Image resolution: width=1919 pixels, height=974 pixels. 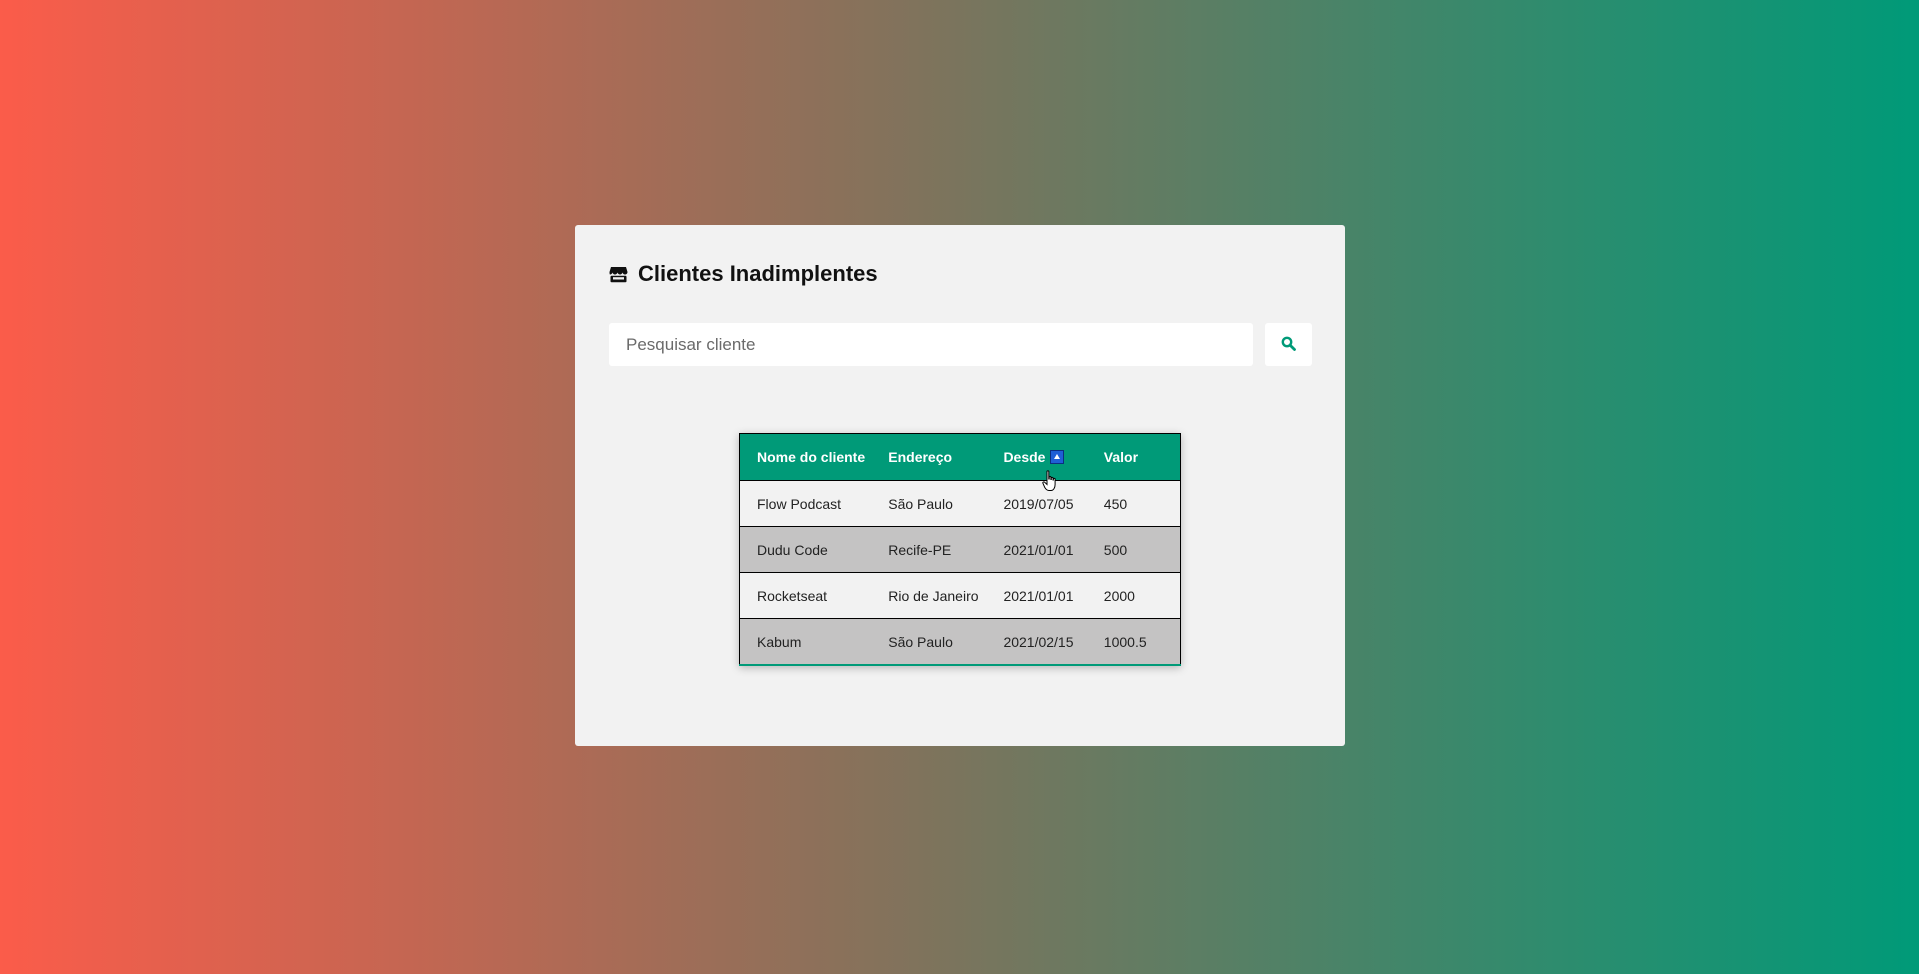 I want to click on cell-value: 1000.5, so click(x=1133, y=642).